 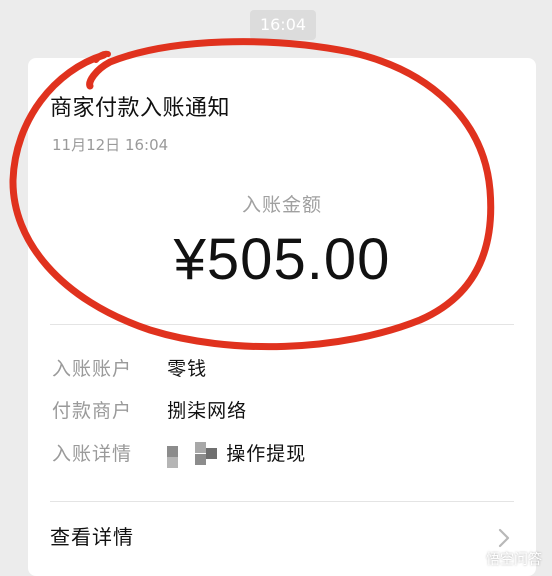 I want to click on detail-row-details: 入账详情 操作提现, so click(x=179, y=454).